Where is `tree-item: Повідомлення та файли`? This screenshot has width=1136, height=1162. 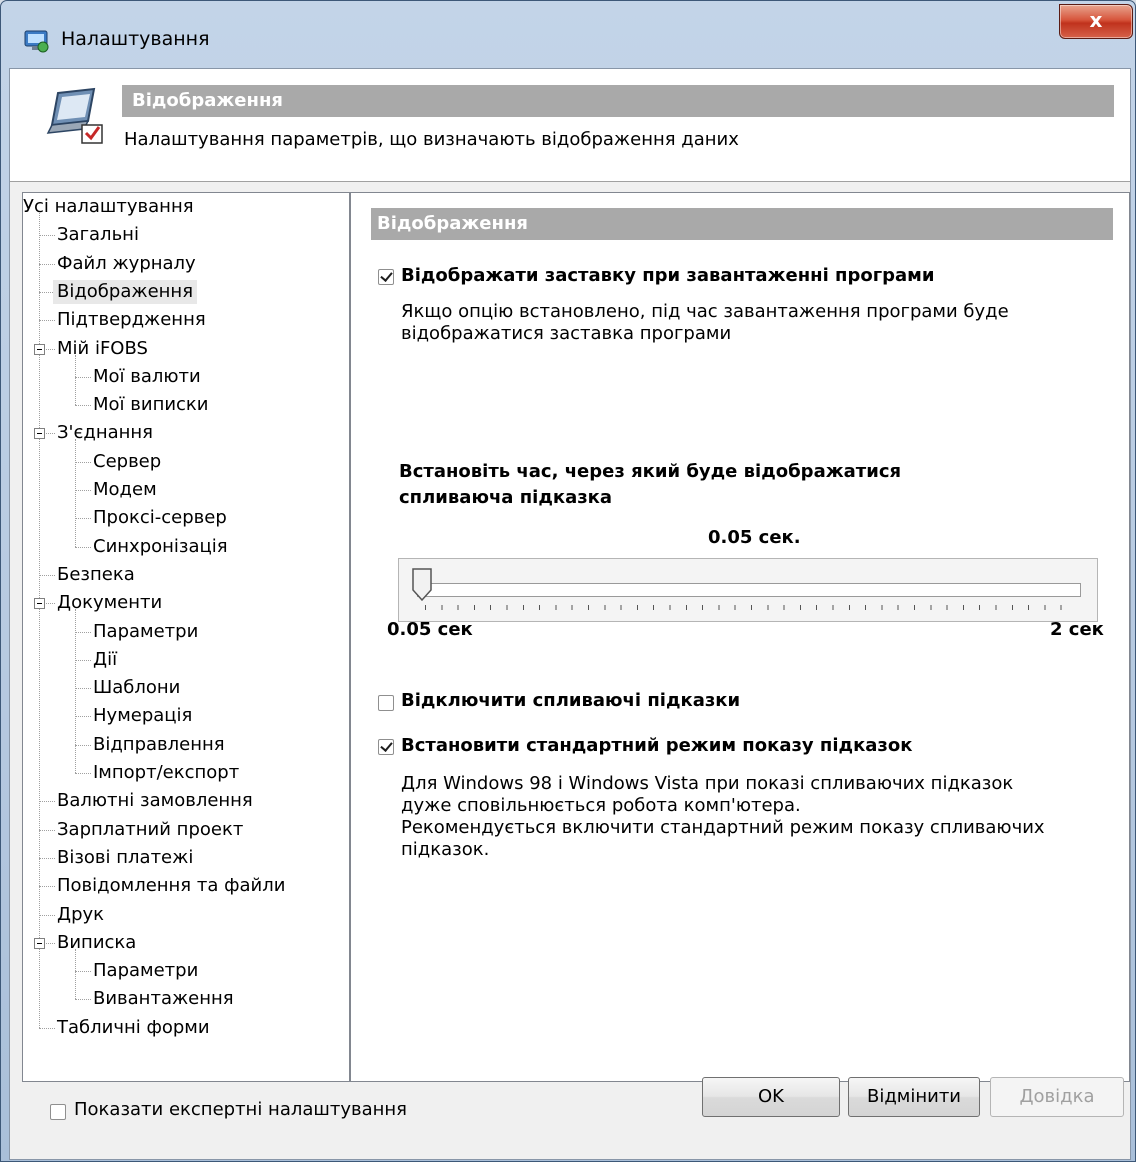
tree-item: Повідомлення та файли is located at coordinates (171, 886).